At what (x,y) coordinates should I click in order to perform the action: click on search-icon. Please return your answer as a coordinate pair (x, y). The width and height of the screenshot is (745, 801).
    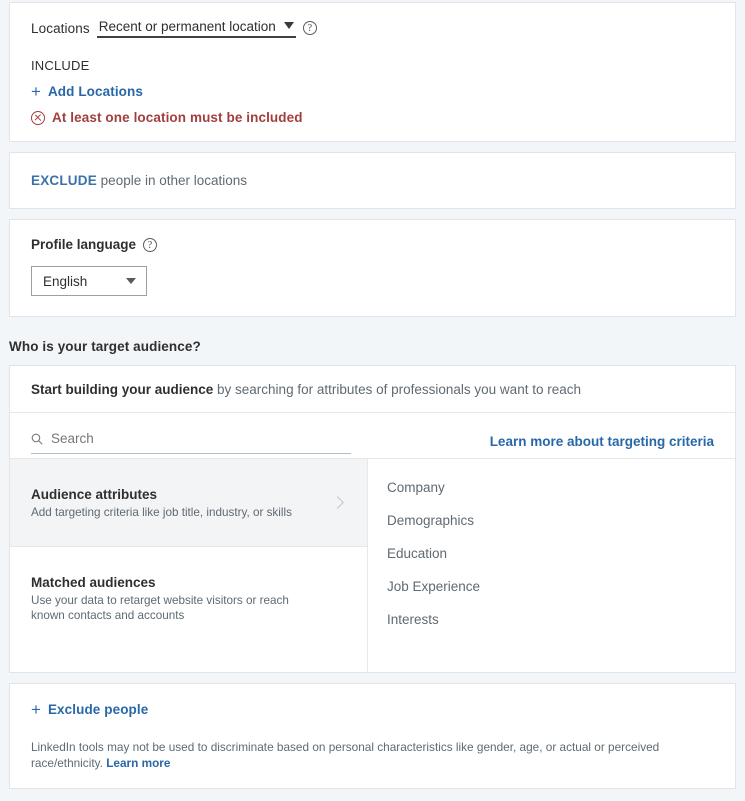
    Looking at the image, I should click on (37, 439).